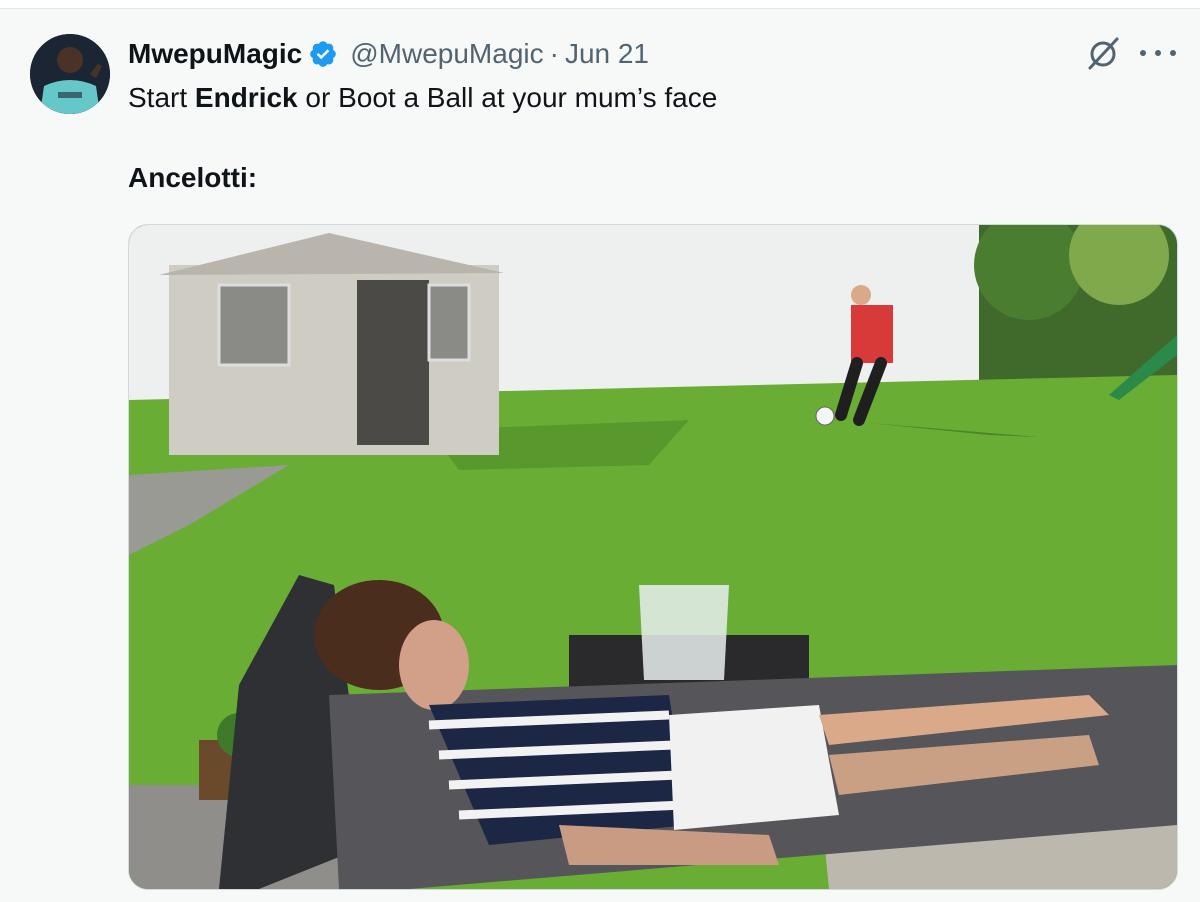 This screenshot has width=1200, height=902. I want to click on more-options-icon, so click(1158, 53).